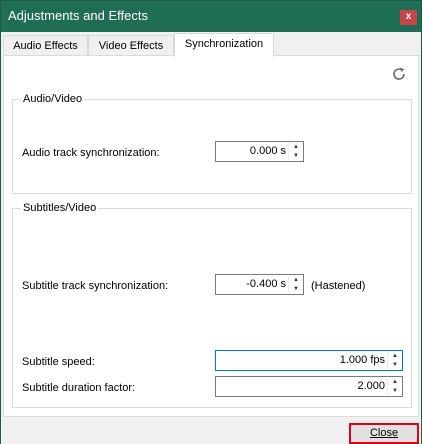  What do you see at coordinates (45, 45) in the screenshot?
I see `tab-audio-effects: Audio Effects` at bounding box center [45, 45].